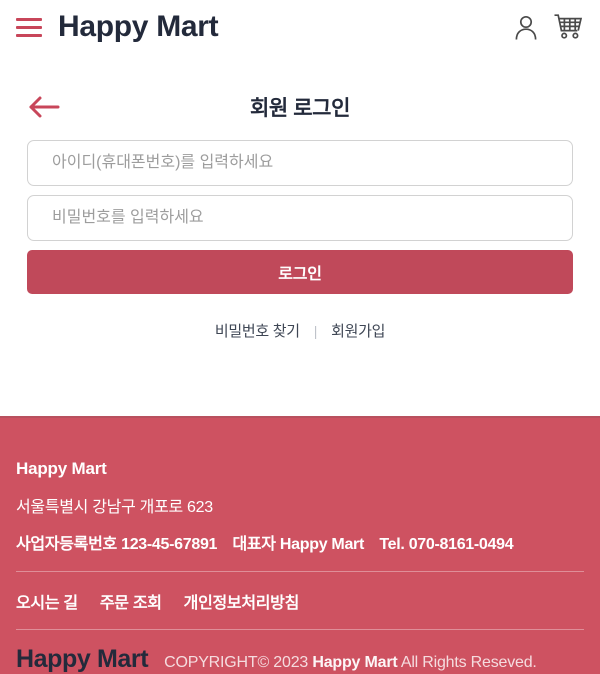 This screenshot has width=600, height=674. What do you see at coordinates (238, 662) in the screenshot?
I see `copyright-prefix: COPYRIGHT© 2023` at bounding box center [238, 662].